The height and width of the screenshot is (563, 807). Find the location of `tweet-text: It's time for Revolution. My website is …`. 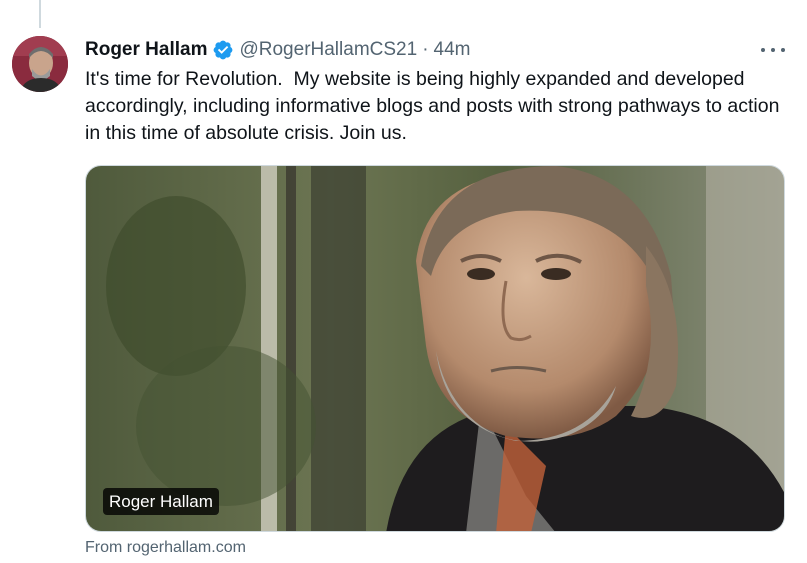

tweet-text: It's time for Revolution. My website is … is located at coordinates (435, 106).